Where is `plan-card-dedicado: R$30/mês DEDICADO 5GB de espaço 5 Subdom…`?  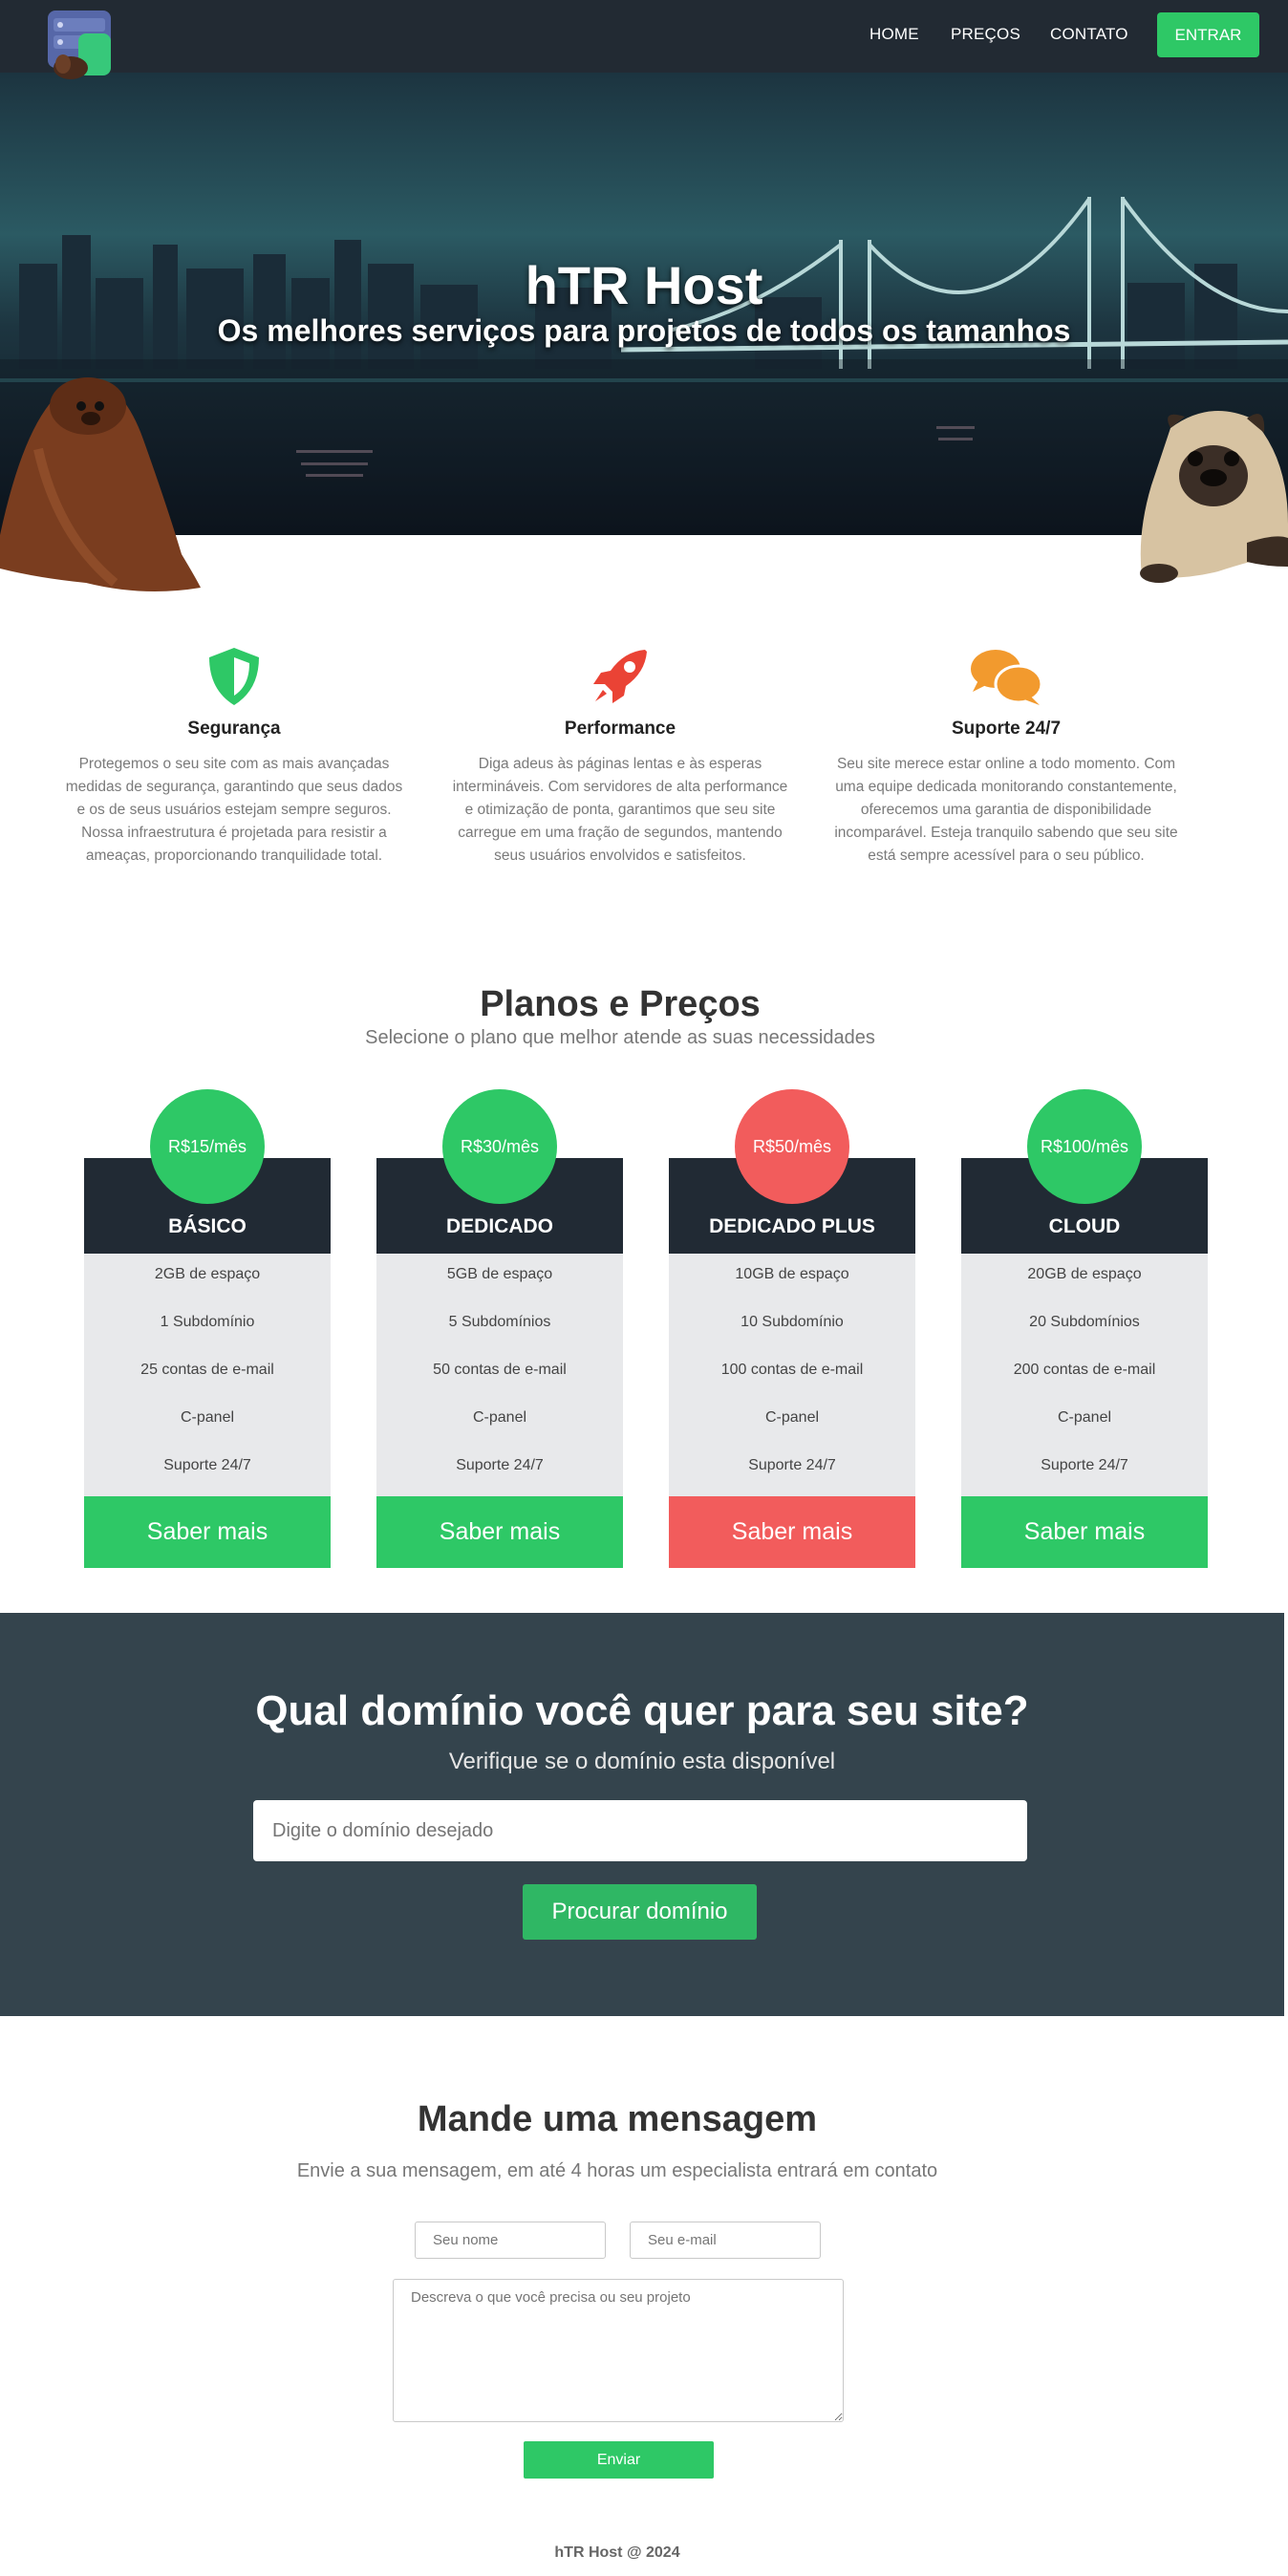 plan-card-dedicado: R$30/mês DEDICADO 5GB de espaço 5 Subdom… is located at coordinates (499, 1328).